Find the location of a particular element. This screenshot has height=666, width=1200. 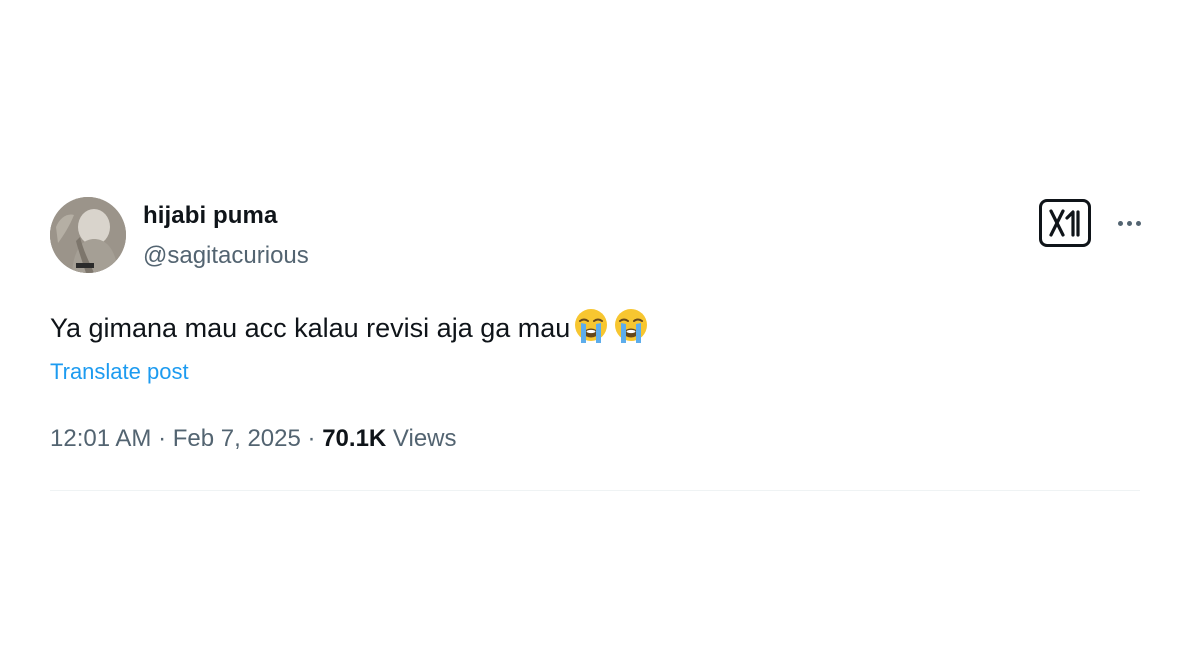

x-logo-glyph is located at coordinates (1064, 223).